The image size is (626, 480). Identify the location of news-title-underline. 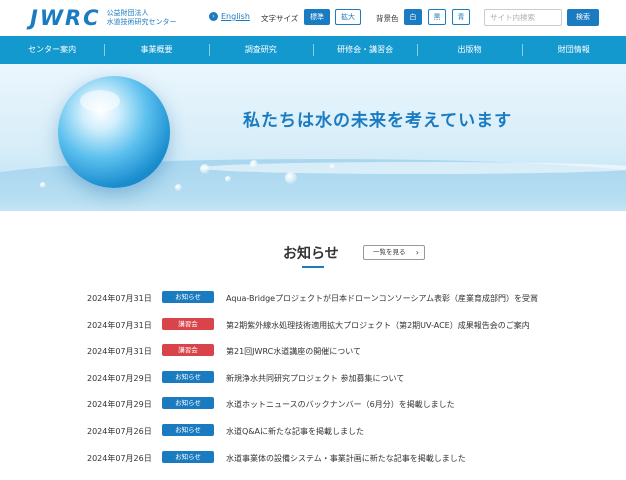
(313, 267).